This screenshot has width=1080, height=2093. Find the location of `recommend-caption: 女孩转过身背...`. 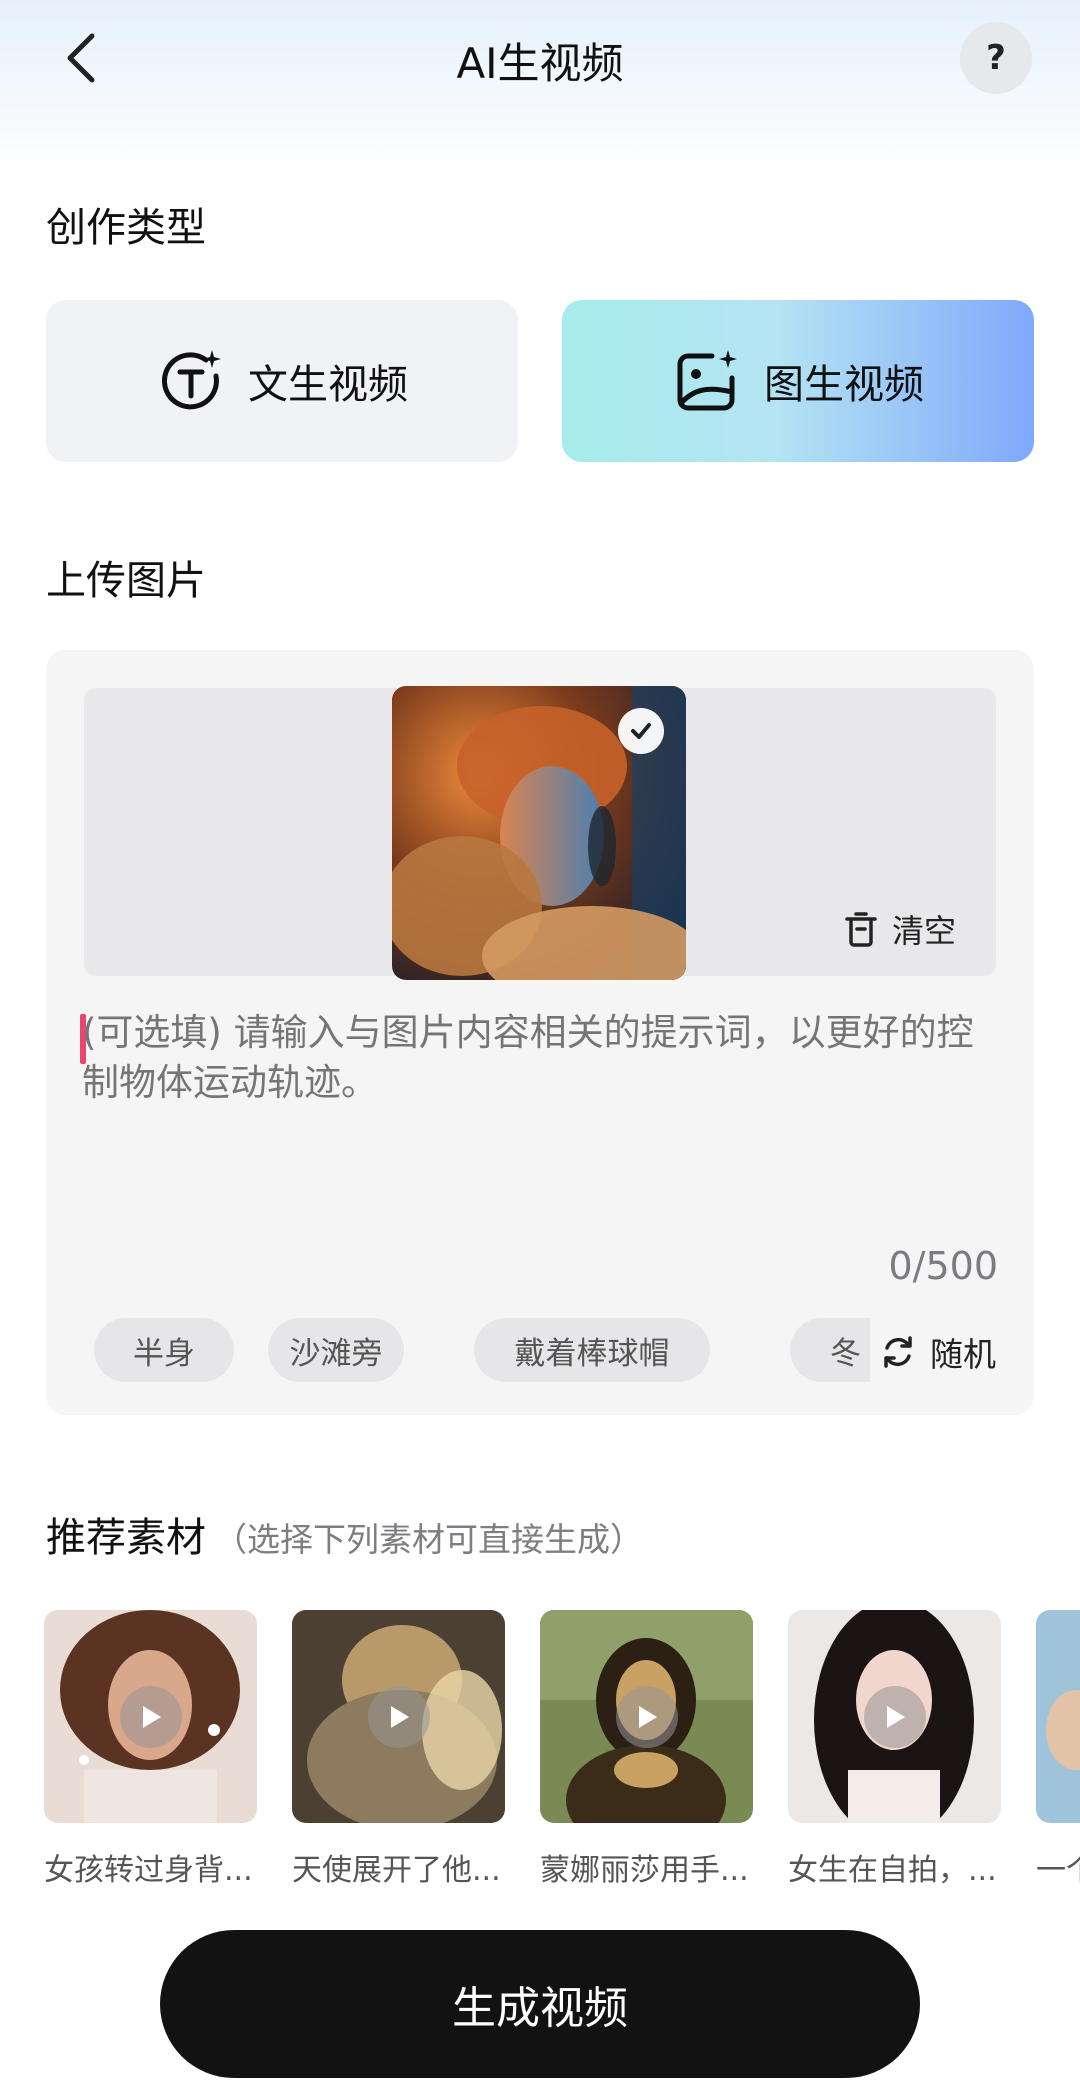

recommend-caption: 女孩转过身背... is located at coordinates (148, 1870).